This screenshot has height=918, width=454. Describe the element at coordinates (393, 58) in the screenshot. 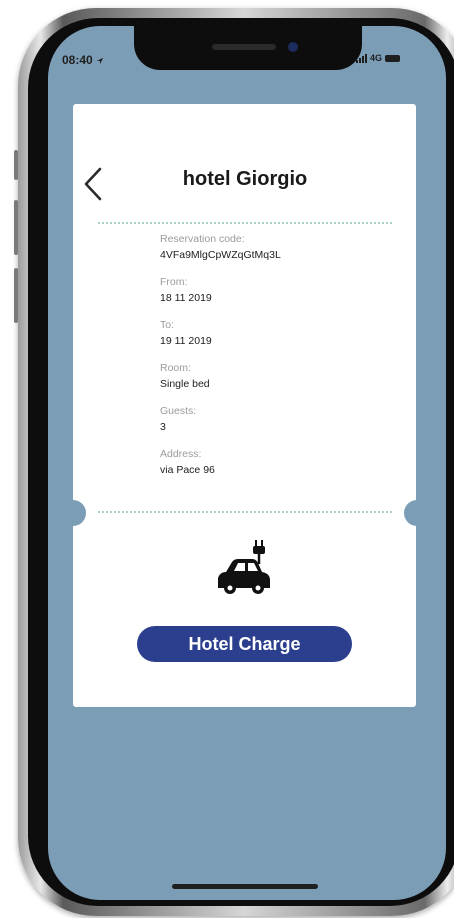

I see `battery-icon` at that location.